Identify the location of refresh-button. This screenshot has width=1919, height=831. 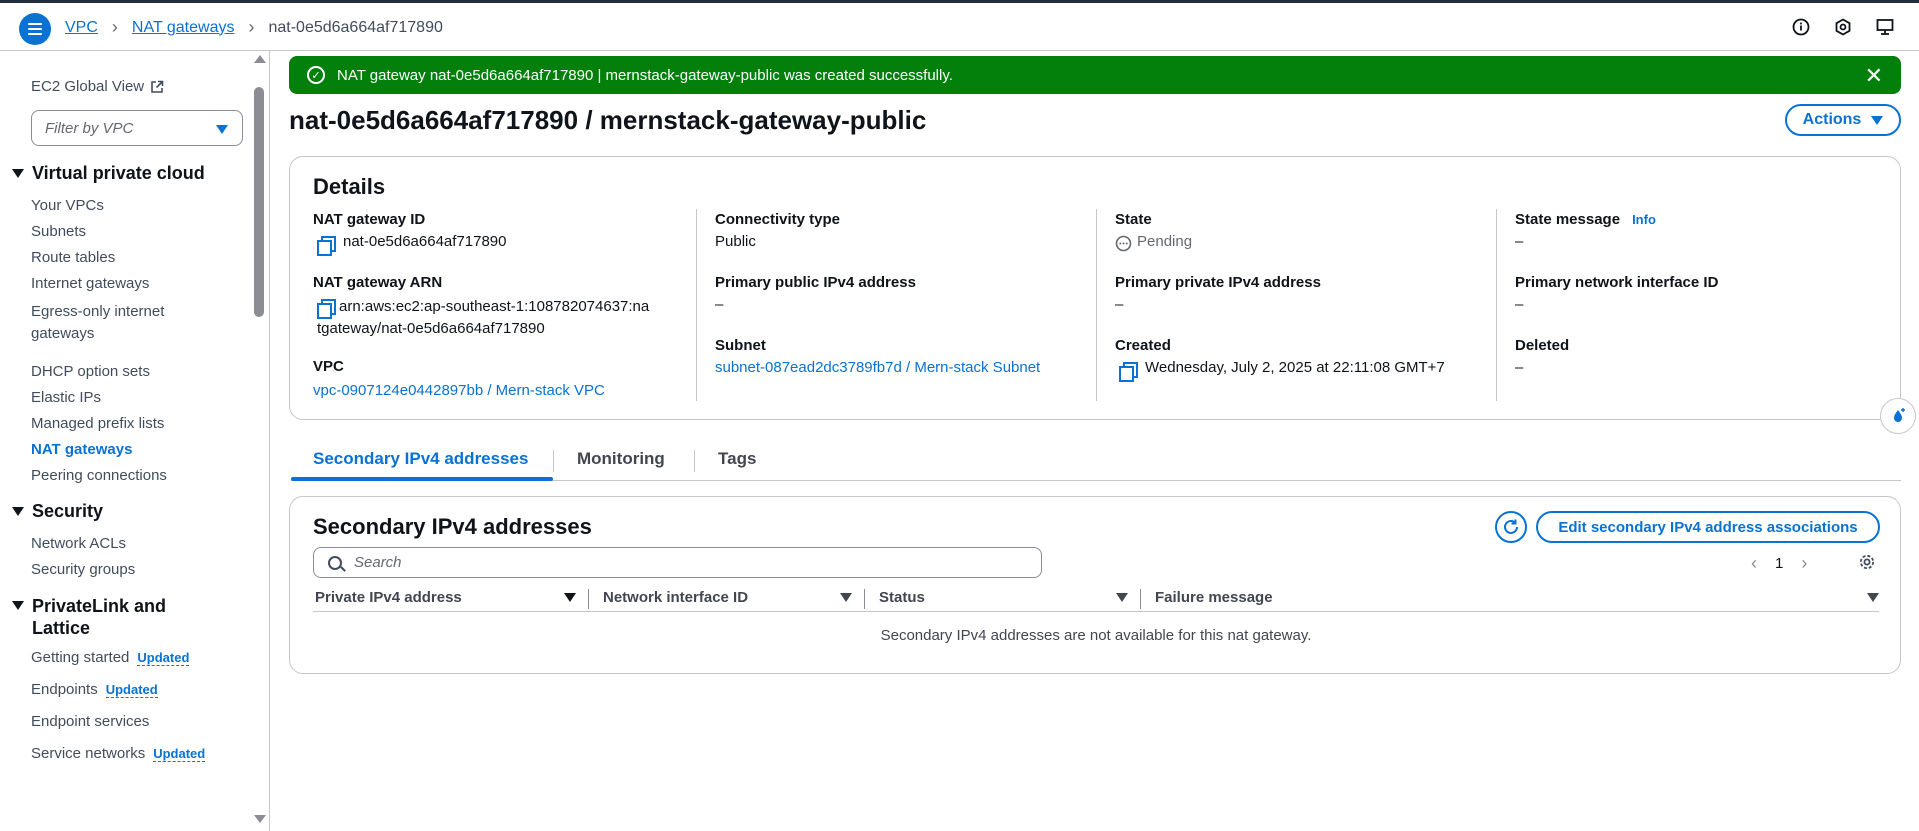
(1511, 527).